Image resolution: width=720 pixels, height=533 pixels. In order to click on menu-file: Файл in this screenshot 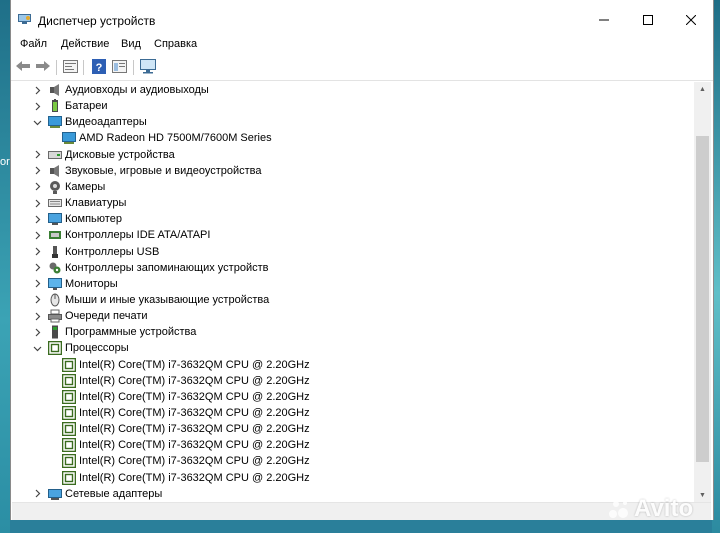, I will do `click(33, 44)`.